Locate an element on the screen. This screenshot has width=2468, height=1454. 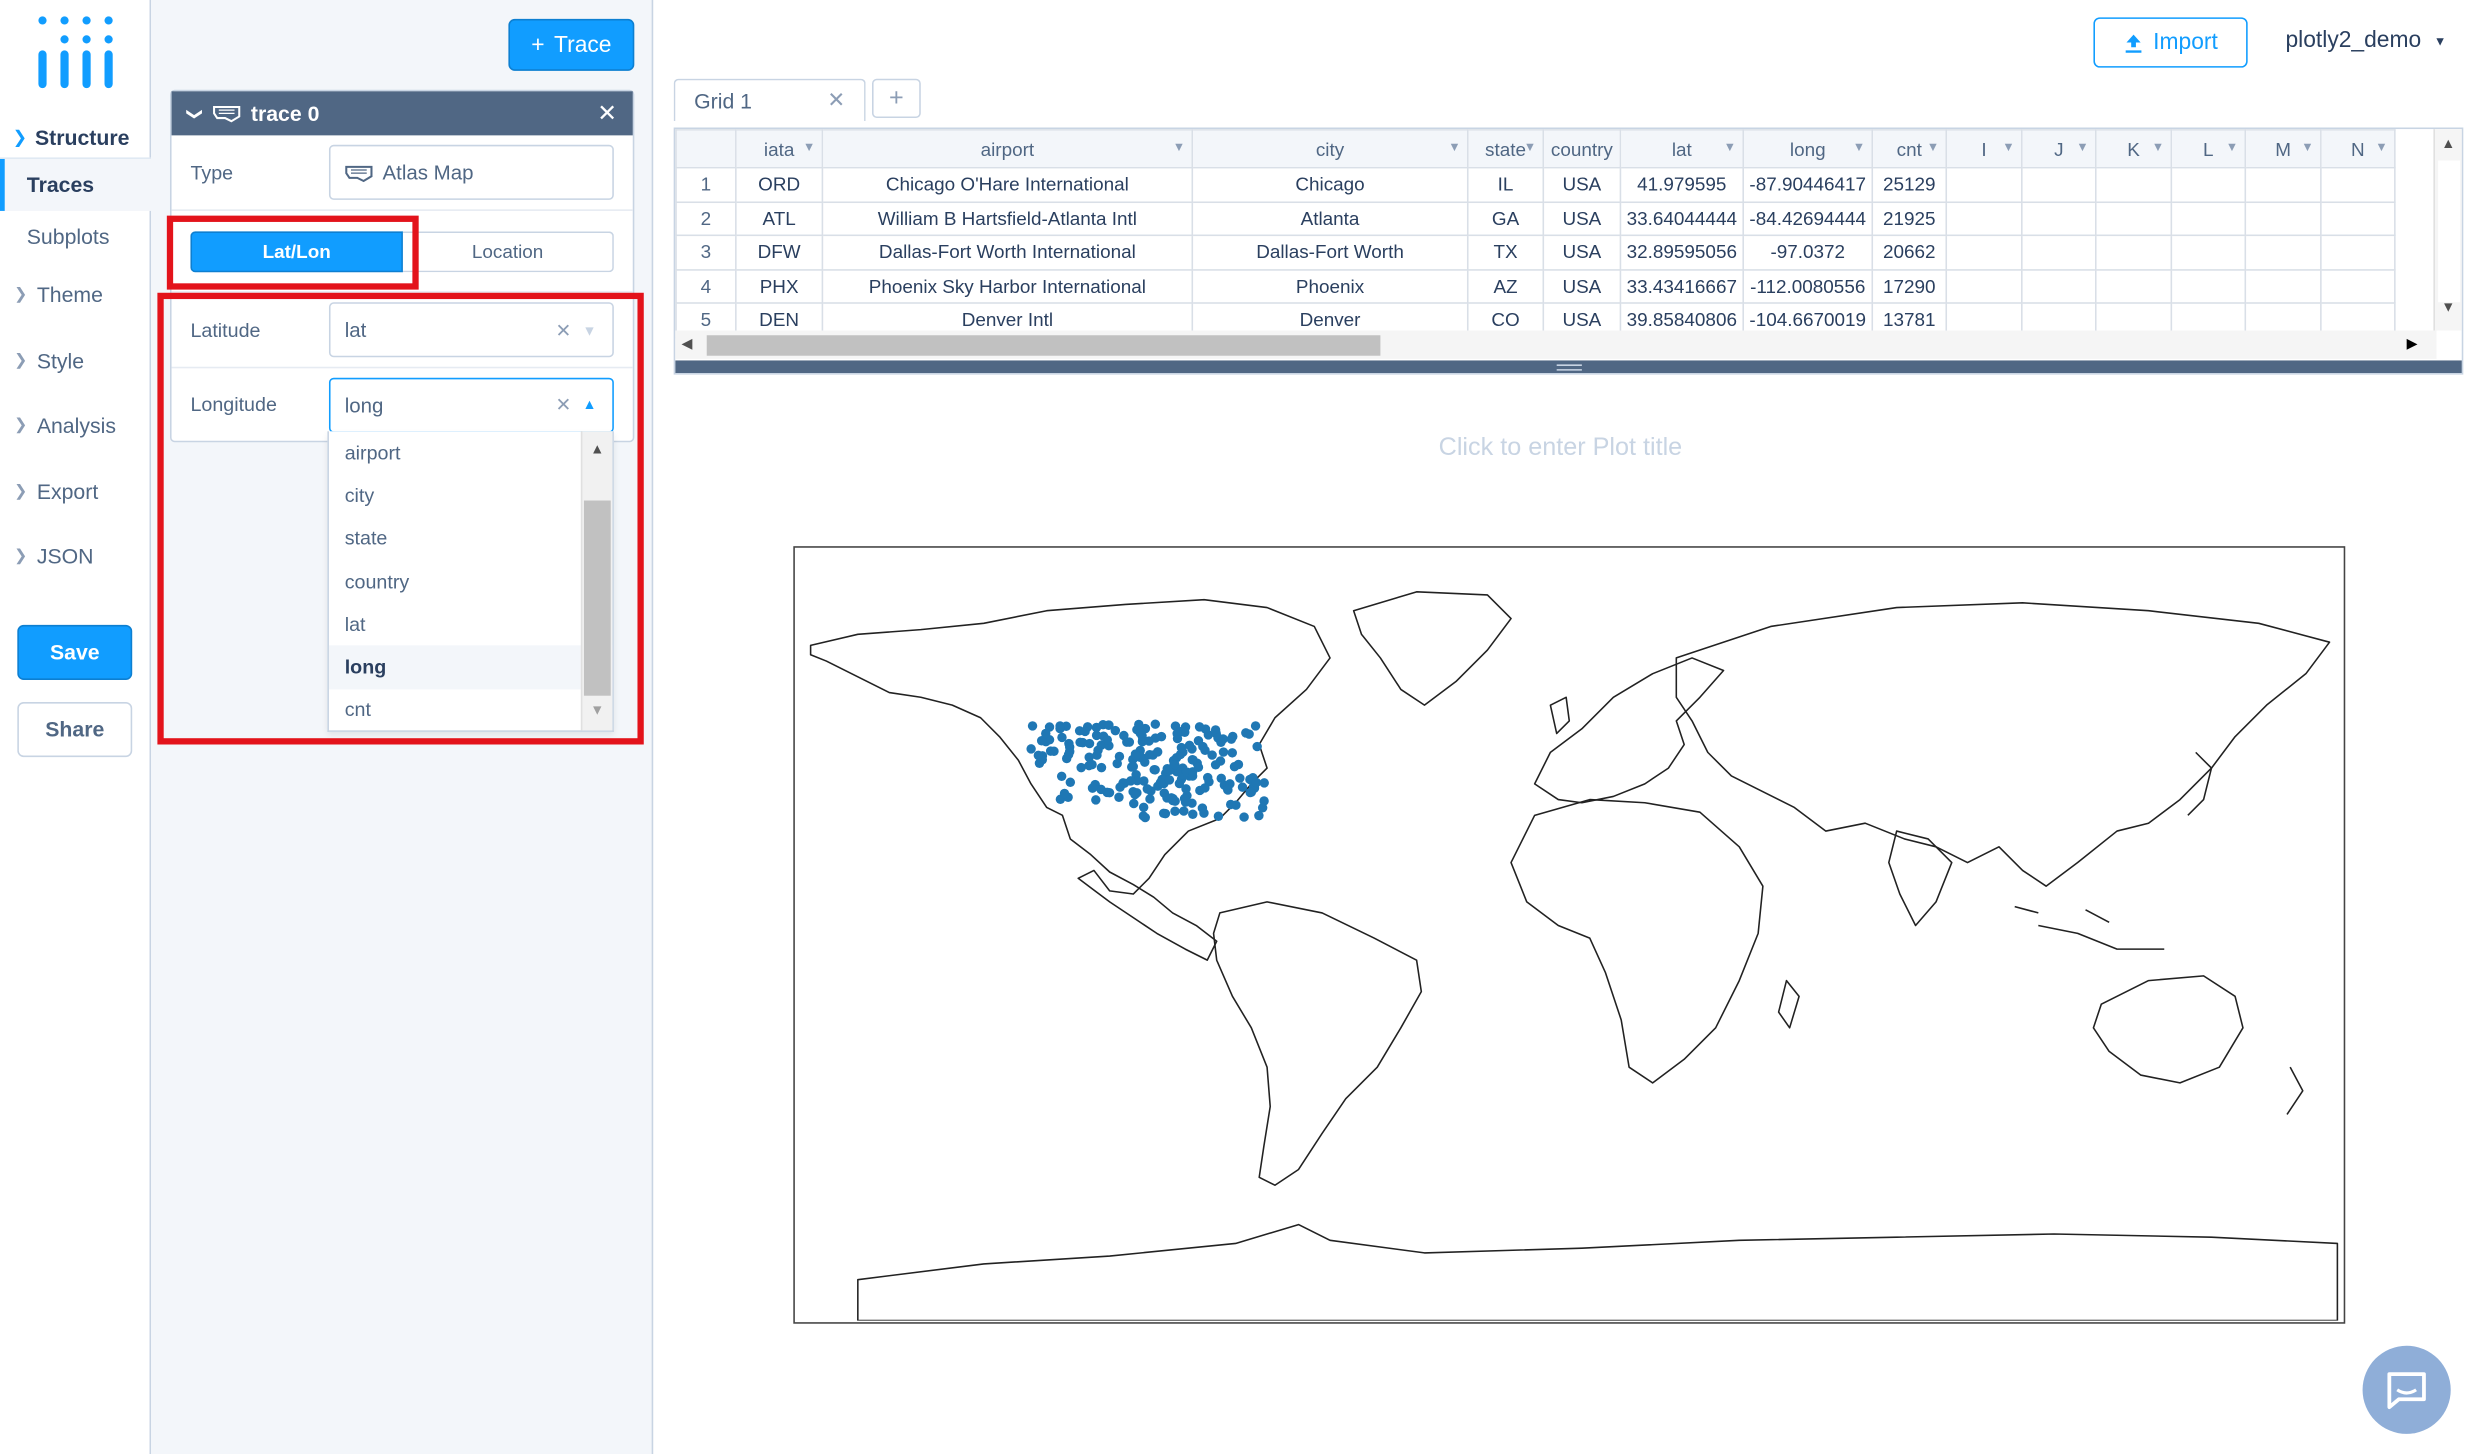
nav-theme: ❯ Theme is located at coordinates (75, 295).